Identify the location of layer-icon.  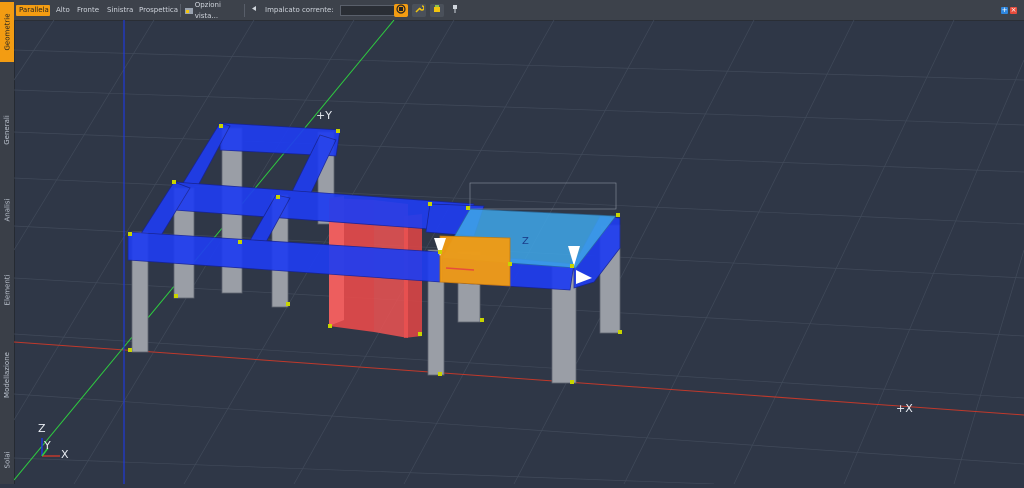
(437, 8).